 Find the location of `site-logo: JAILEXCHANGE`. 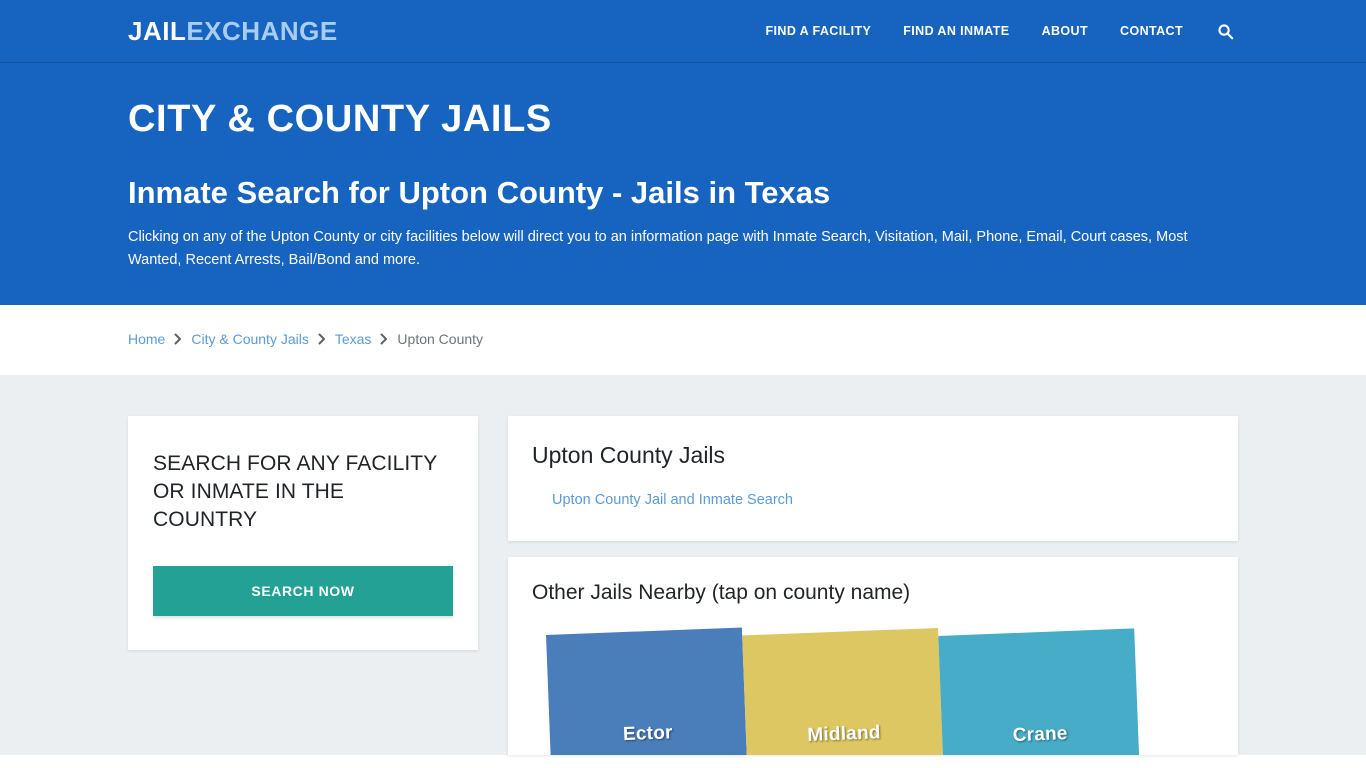

site-logo: JAILEXCHANGE is located at coordinates (233, 31).